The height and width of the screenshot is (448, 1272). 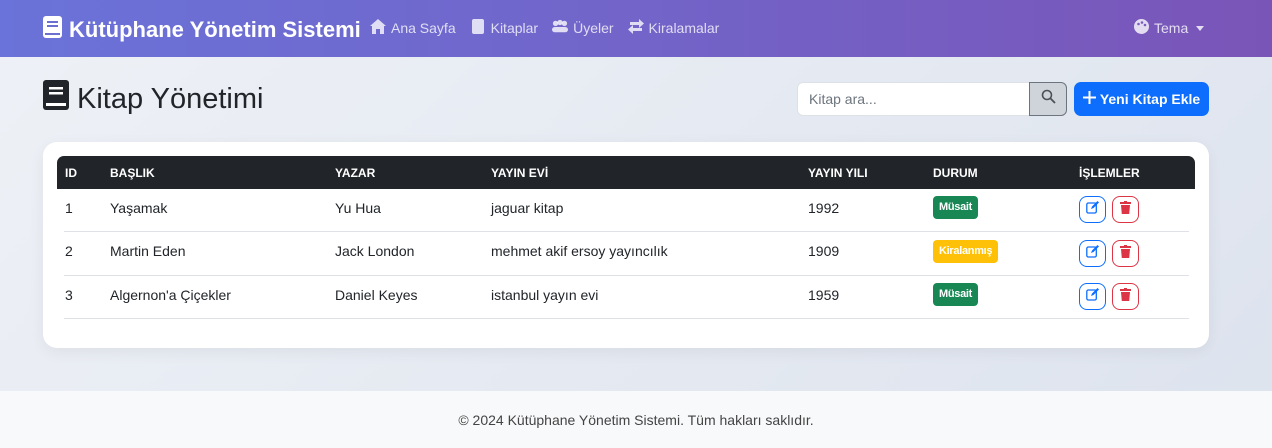 What do you see at coordinates (215, 29) in the screenshot?
I see `brand-label: Kütüphane Yönetim Sistemi` at bounding box center [215, 29].